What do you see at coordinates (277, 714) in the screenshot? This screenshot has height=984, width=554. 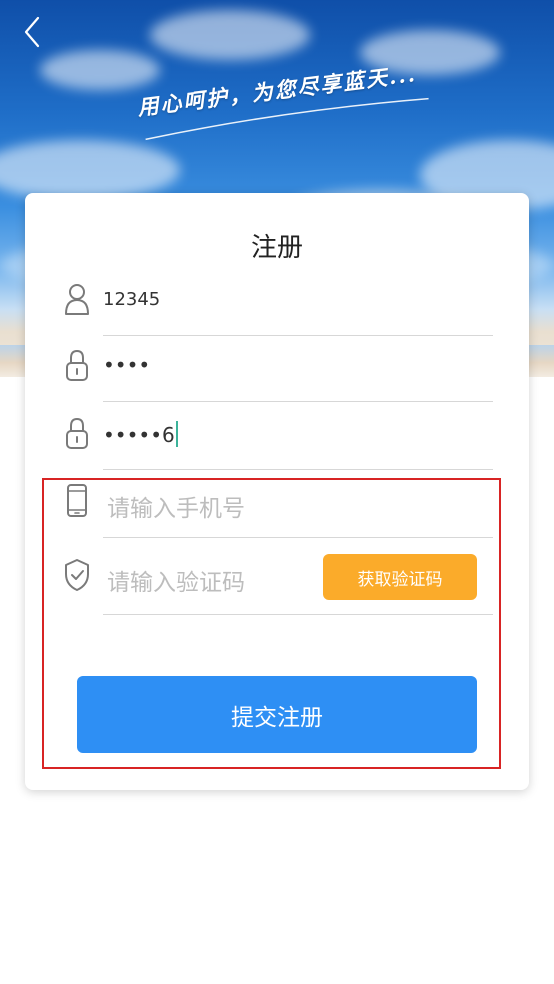 I see `submit-register-button: 提交注册` at bounding box center [277, 714].